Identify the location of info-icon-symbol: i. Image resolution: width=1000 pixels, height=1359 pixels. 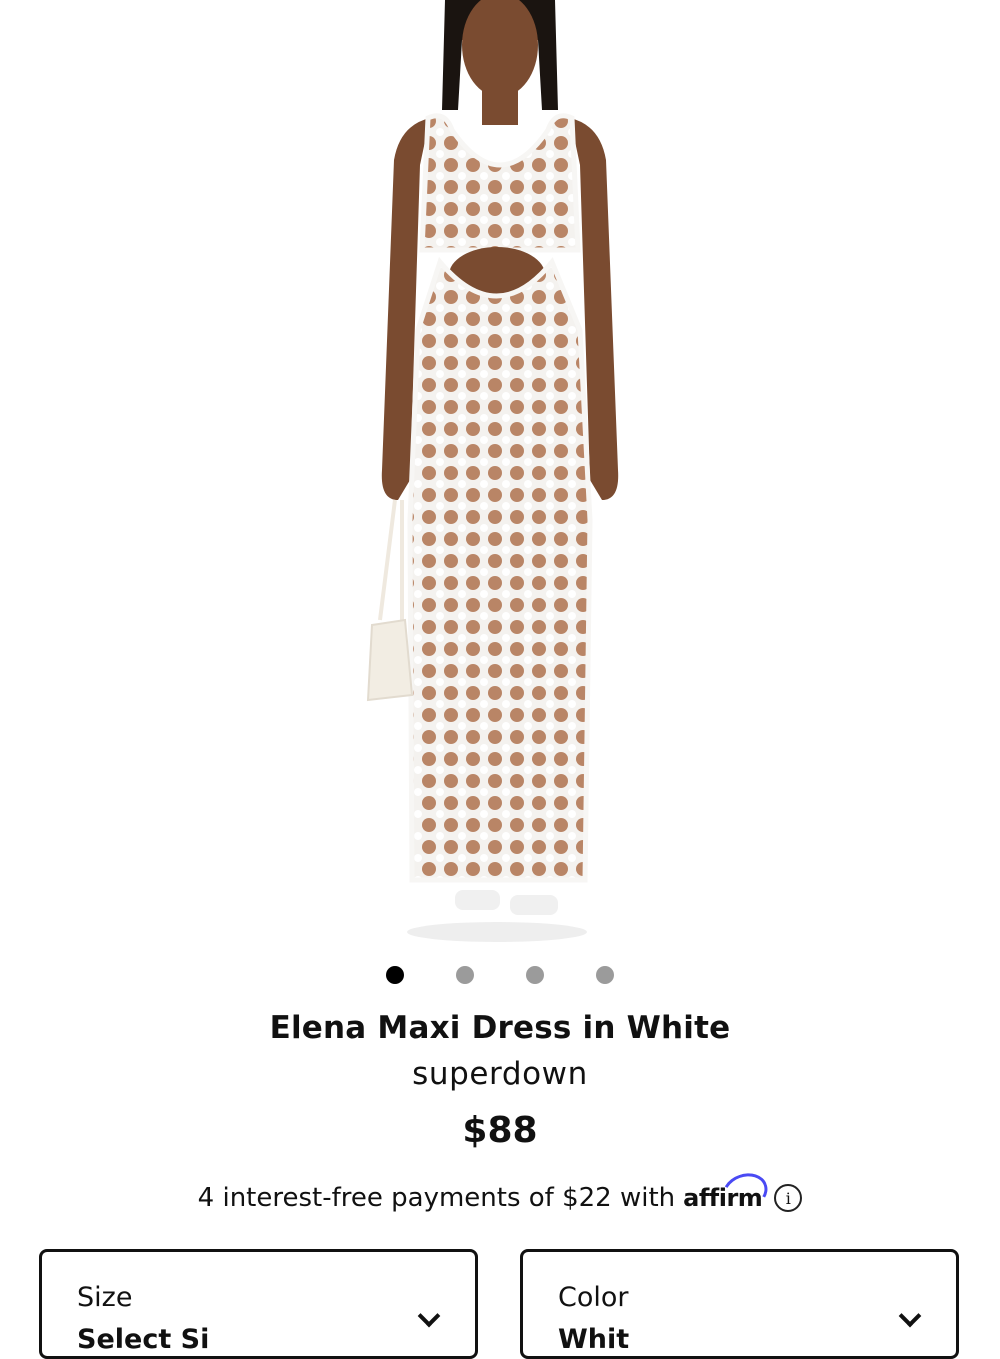
(788, 1198).